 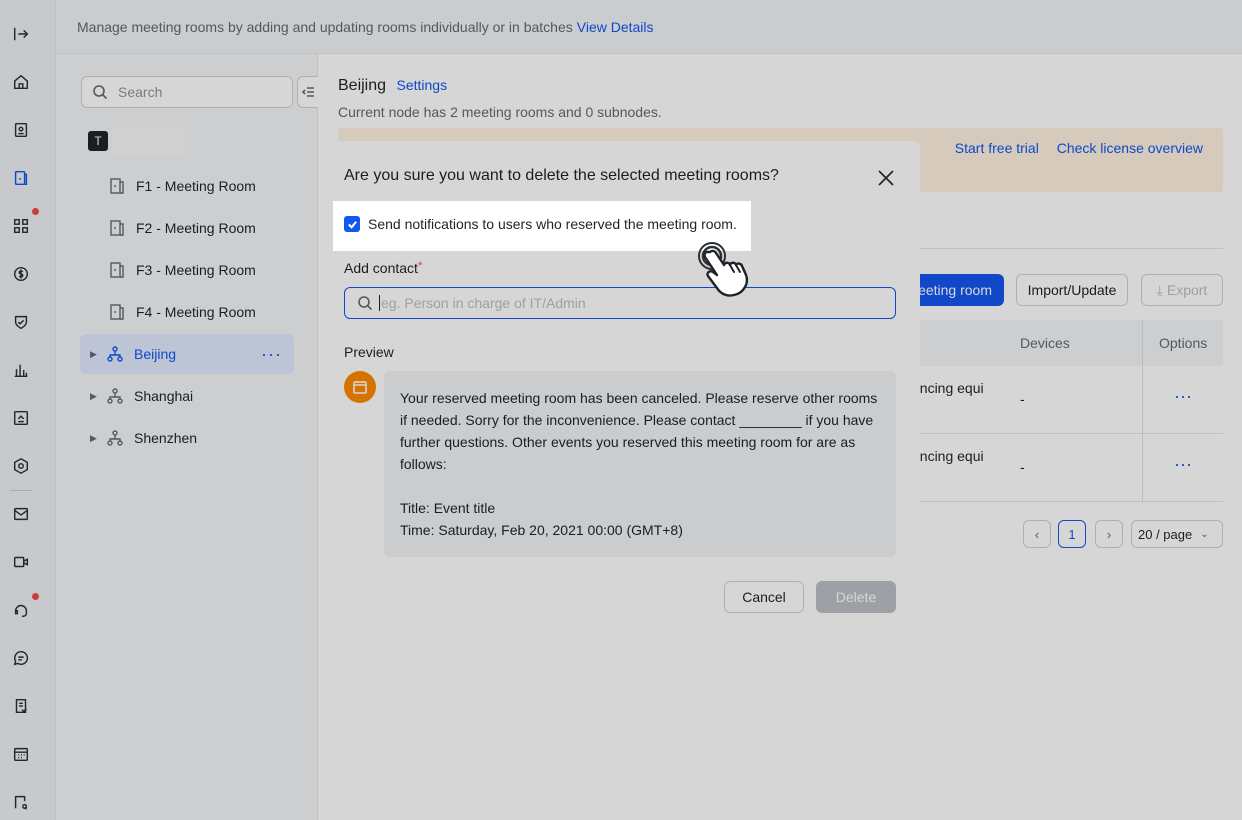 What do you see at coordinates (886, 178) in the screenshot?
I see `close-icon` at bounding box center [886, 178].